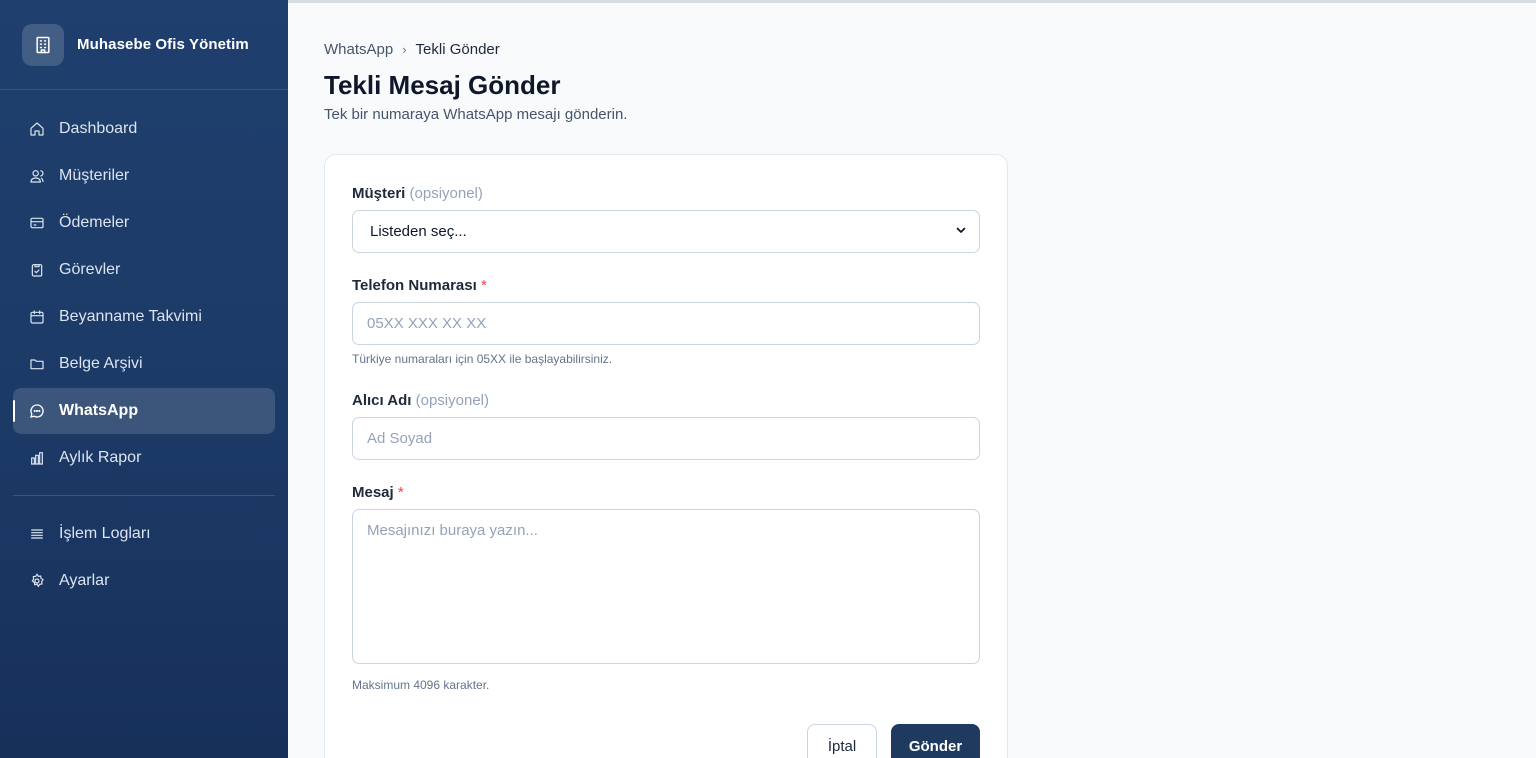 The height and width of the screenshot is (758, 1536). What do you see at coordinates (37, 534) in the screenshot?
I see `list-icon` at bounding box center [37, 534].